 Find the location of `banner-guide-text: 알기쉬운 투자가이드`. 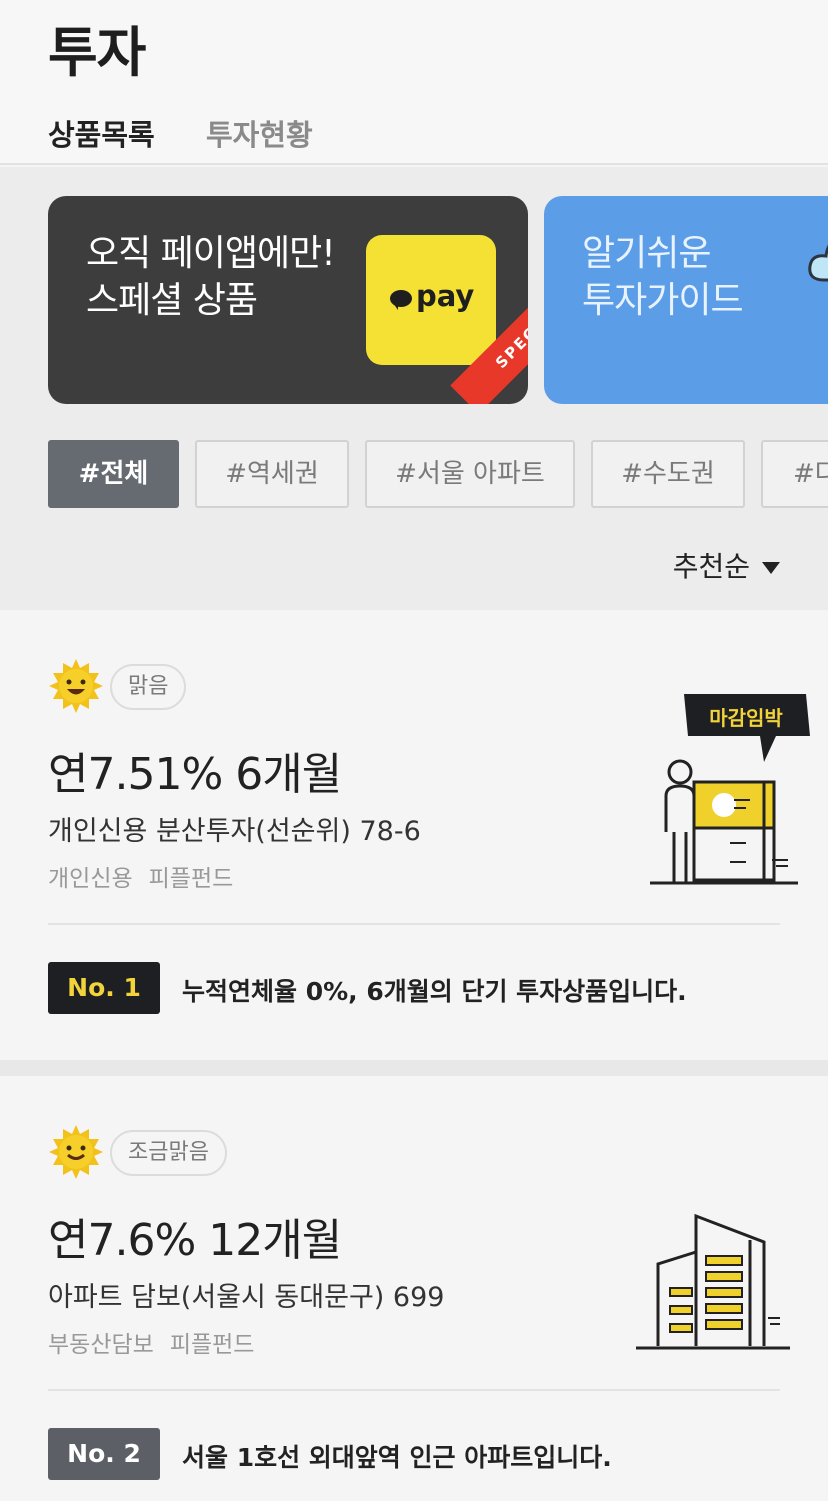

banner-guide-text: 알기쉬운 투자가이드 is located at coordinates (663, 277).